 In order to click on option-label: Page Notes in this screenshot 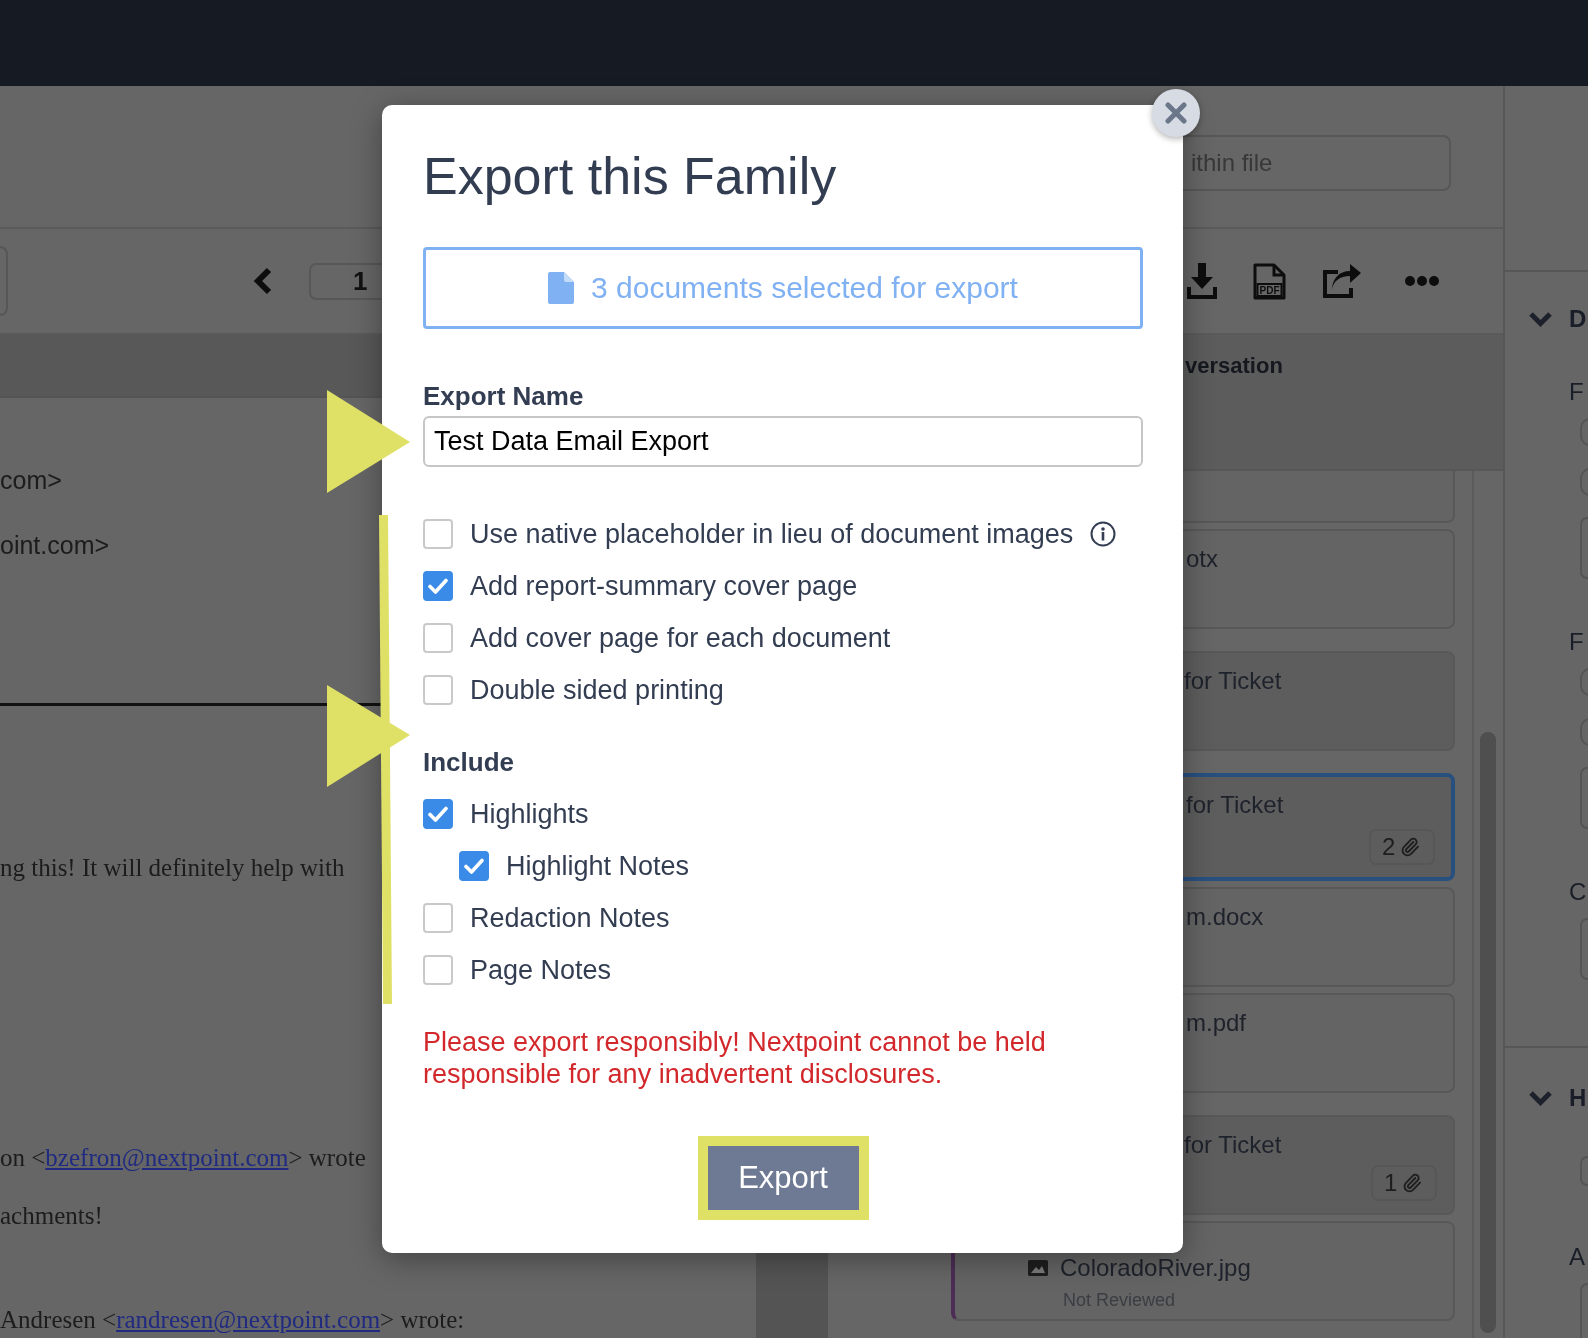, I will do `click(541, 970)`.